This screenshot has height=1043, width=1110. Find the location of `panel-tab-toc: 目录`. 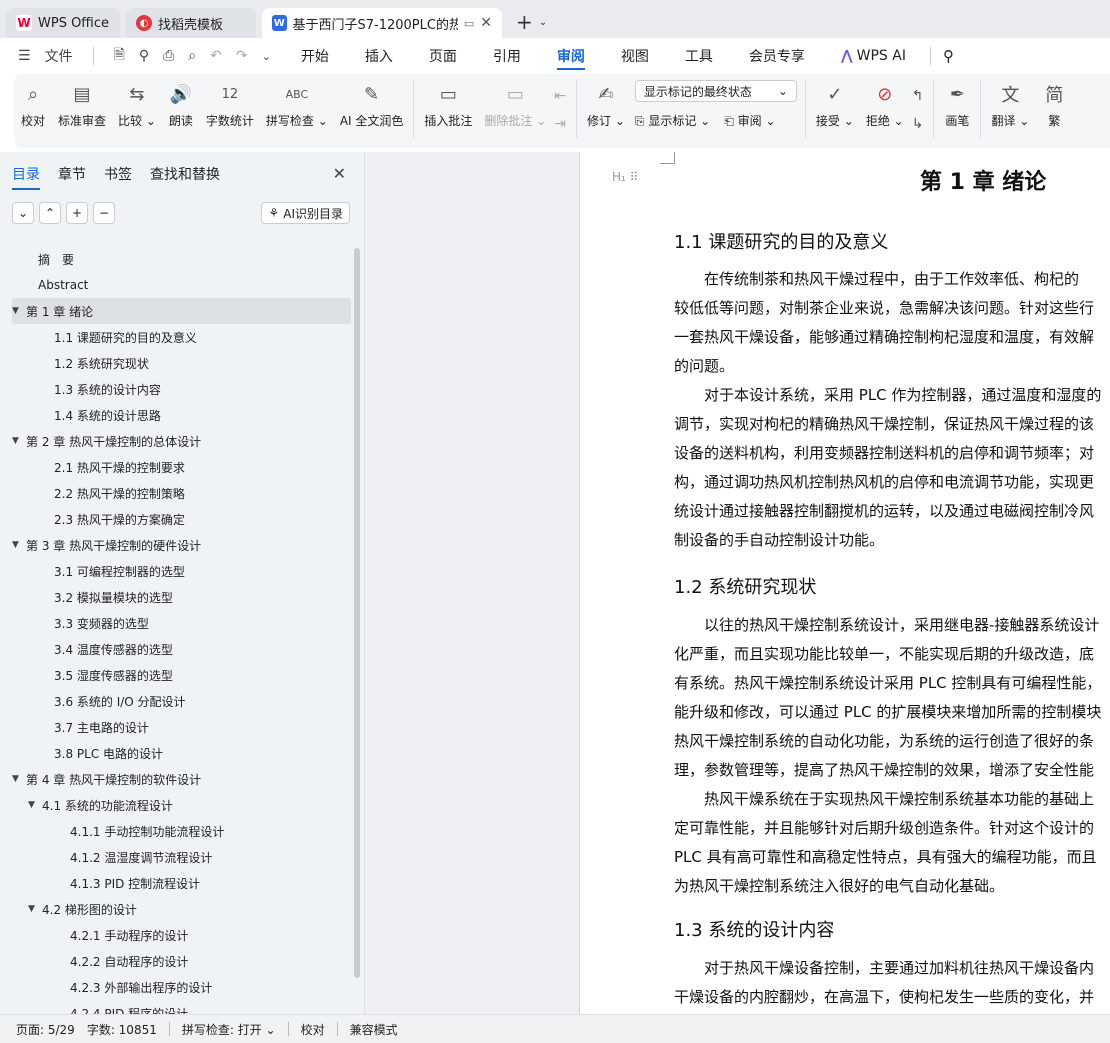

panel-tab-toc: 目录 is located at coordinates (26, 174).